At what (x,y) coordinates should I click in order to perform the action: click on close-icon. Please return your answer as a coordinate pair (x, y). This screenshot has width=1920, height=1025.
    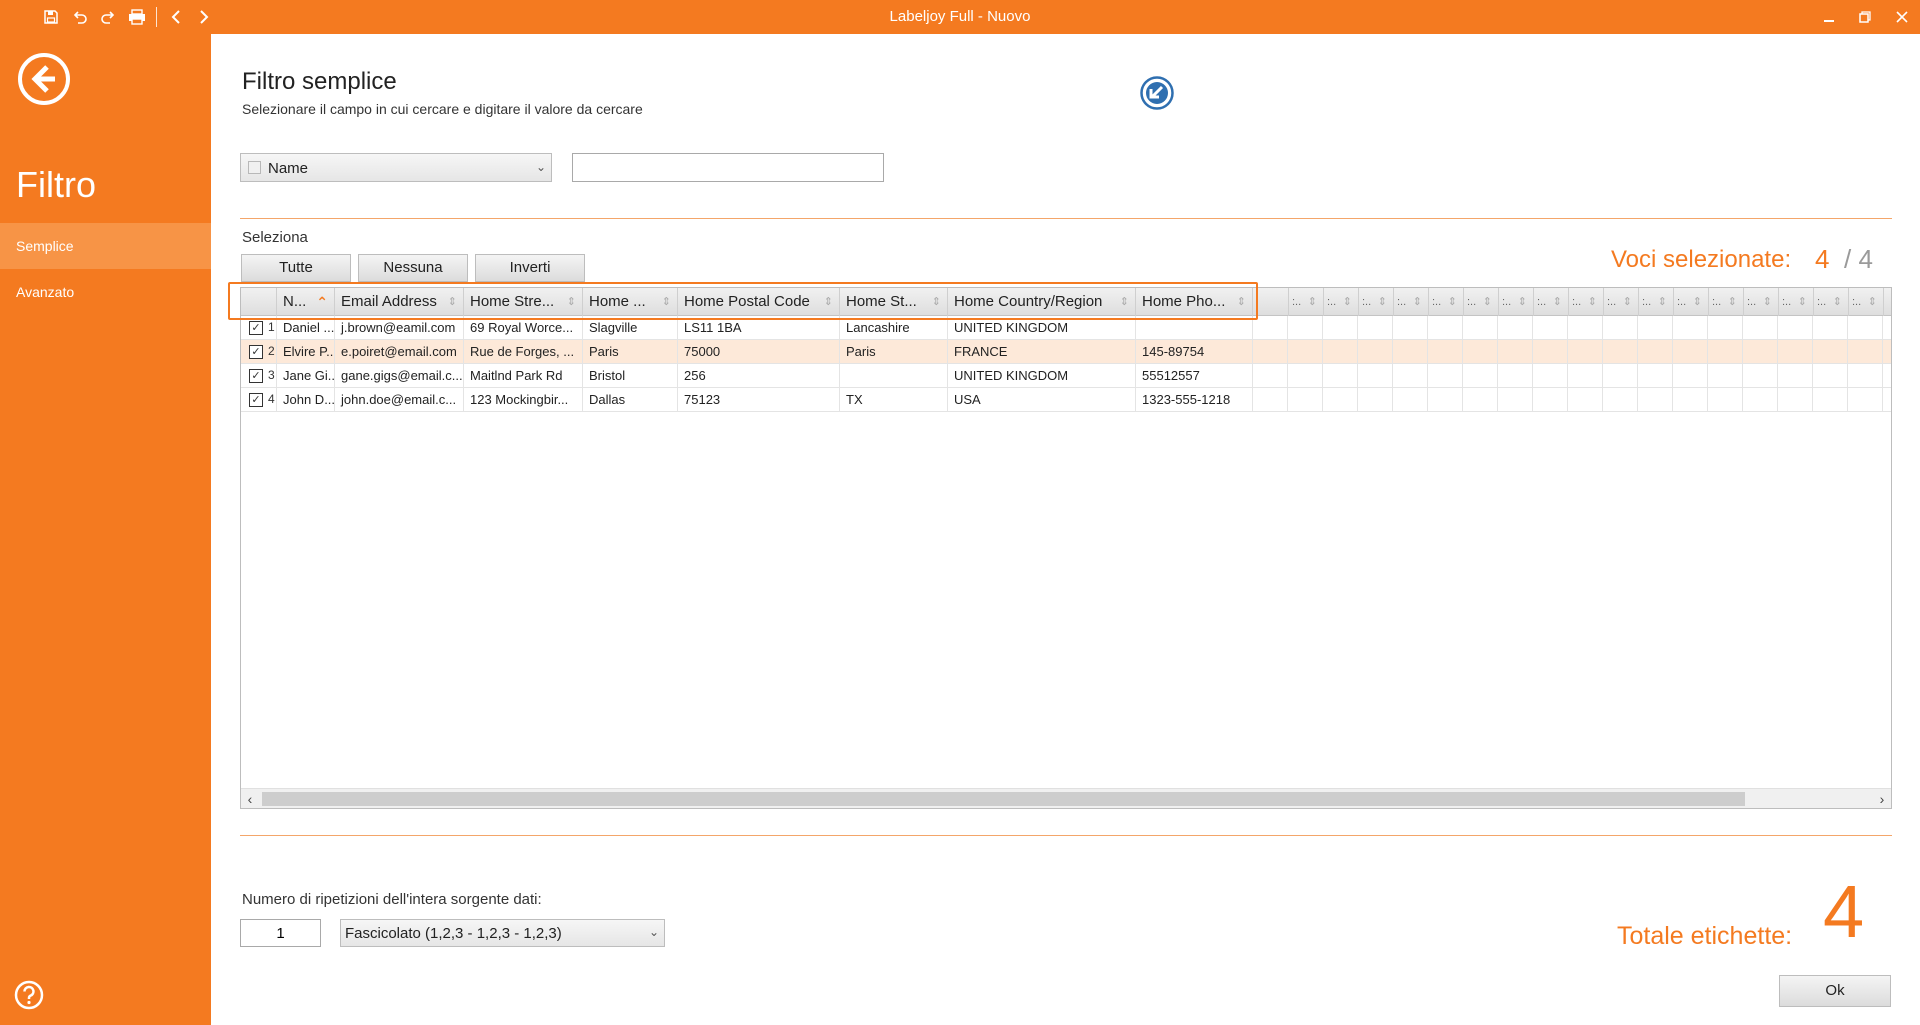
    Looking at the image, I should click on (1902, 17).